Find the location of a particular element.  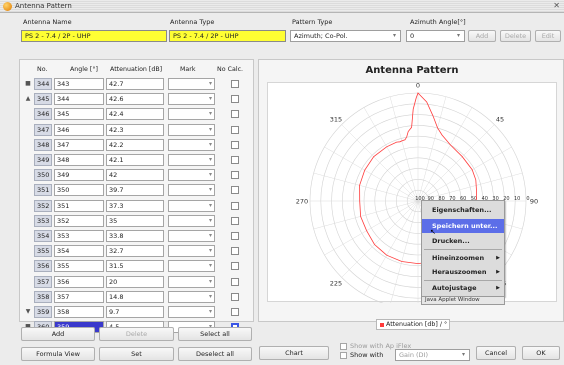

angle-cell: 353 is located at coordinates (79, 236).